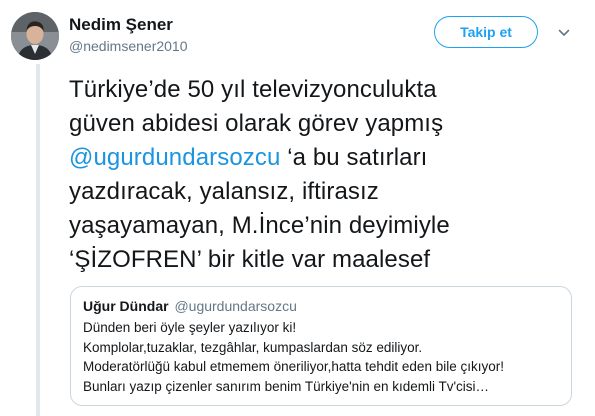 The height and width of the screenshot is (416, 595). What do you see at coordinates (256, 123) in the screenshot?
I see `tweet-line: güven abidesi olarak görev yapmış` at bounding box center [256, 123].